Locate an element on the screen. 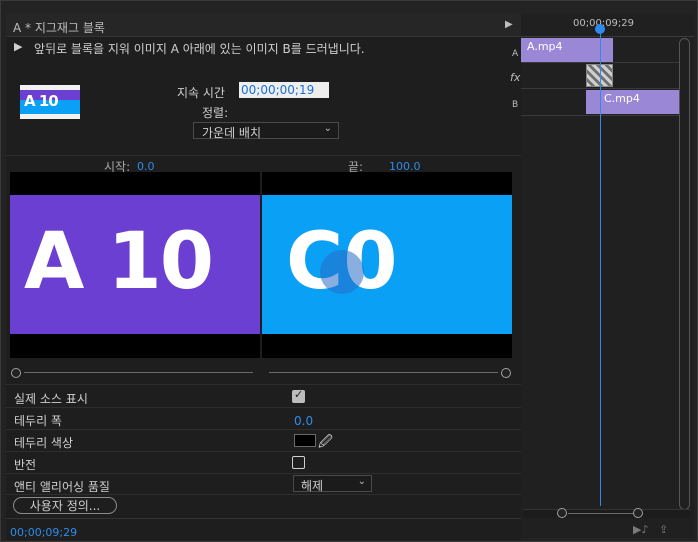 The height and width of the screenshot is (542, 698). antialias-value: 해제 is located at coordinates (312, 486).